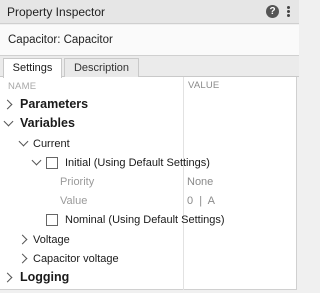 This screenshot has height=293, width=320. What do you see at coordinates (74, 201) in the screenshot?
I see `value-label: Value` at bounding box center [74, 201].